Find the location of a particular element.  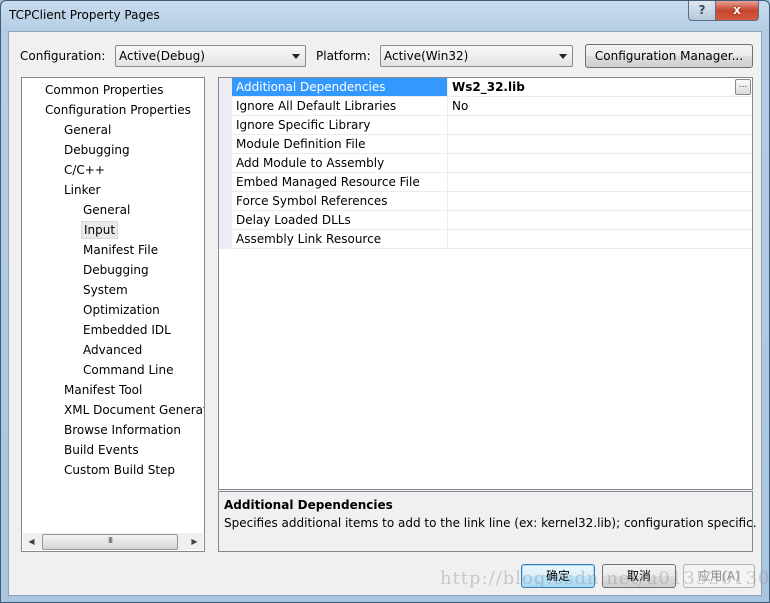

tree-item: Optimization is located at coordinates (121, 310).